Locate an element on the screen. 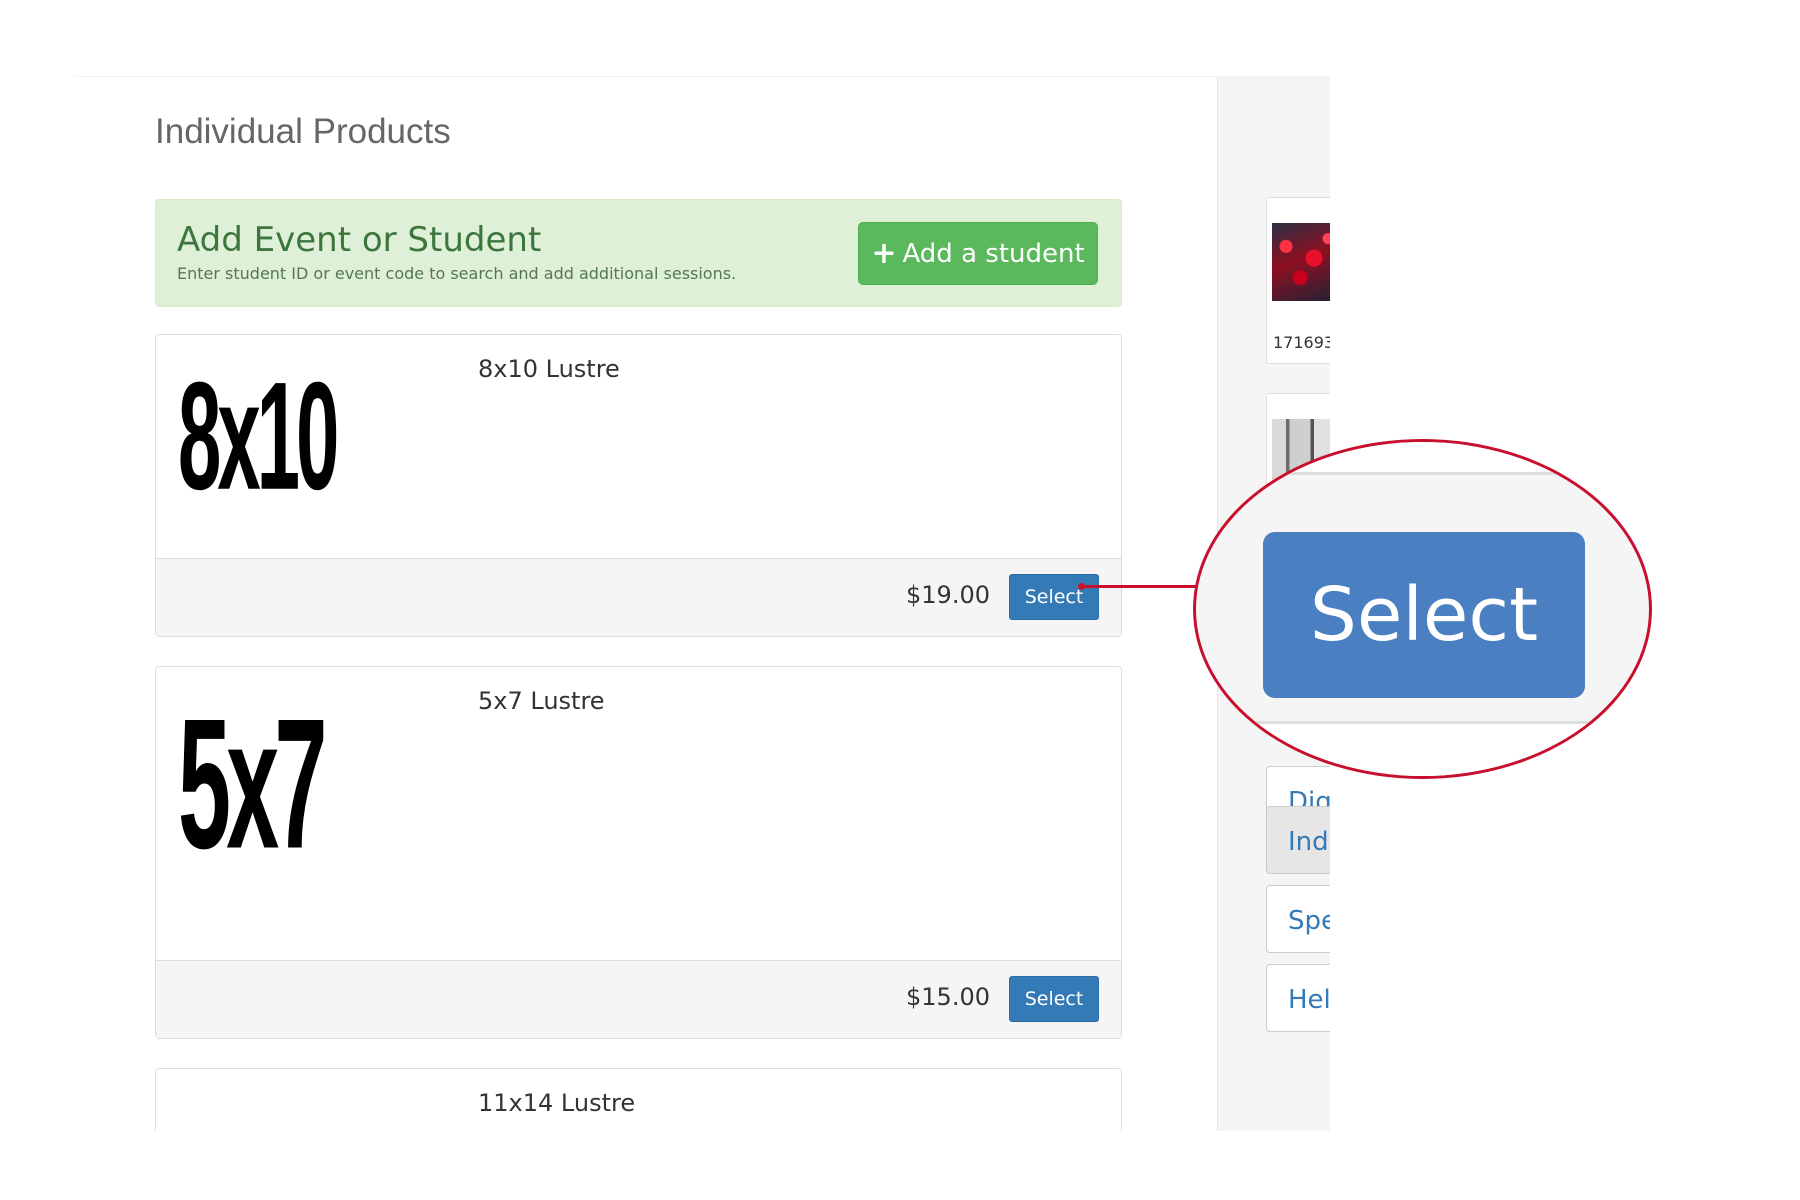  plus-icon: + is located at coordinates (884, 253).